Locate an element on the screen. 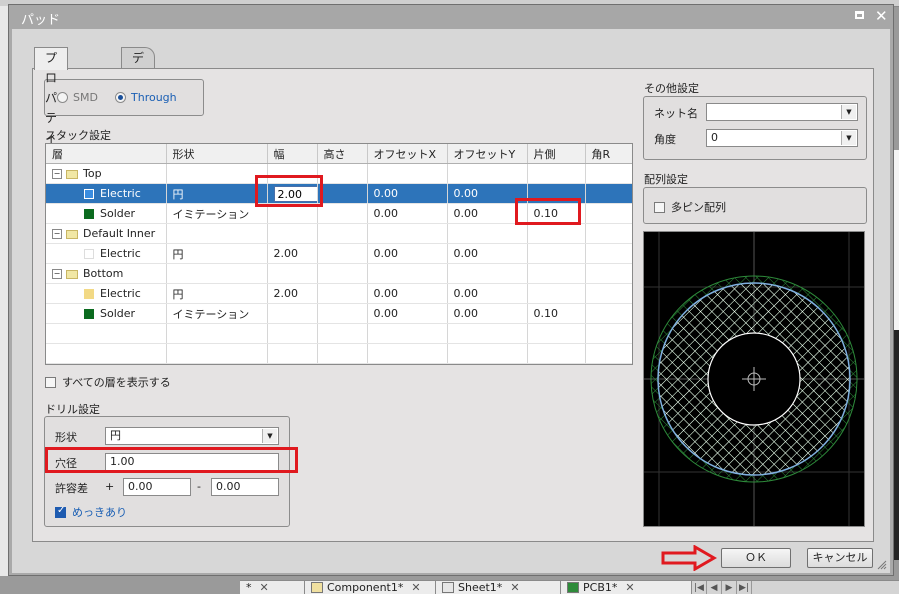 The height and width of the screenshot is (594, 899). ok-button: ＯＫ is located at coordinates (756, 558).